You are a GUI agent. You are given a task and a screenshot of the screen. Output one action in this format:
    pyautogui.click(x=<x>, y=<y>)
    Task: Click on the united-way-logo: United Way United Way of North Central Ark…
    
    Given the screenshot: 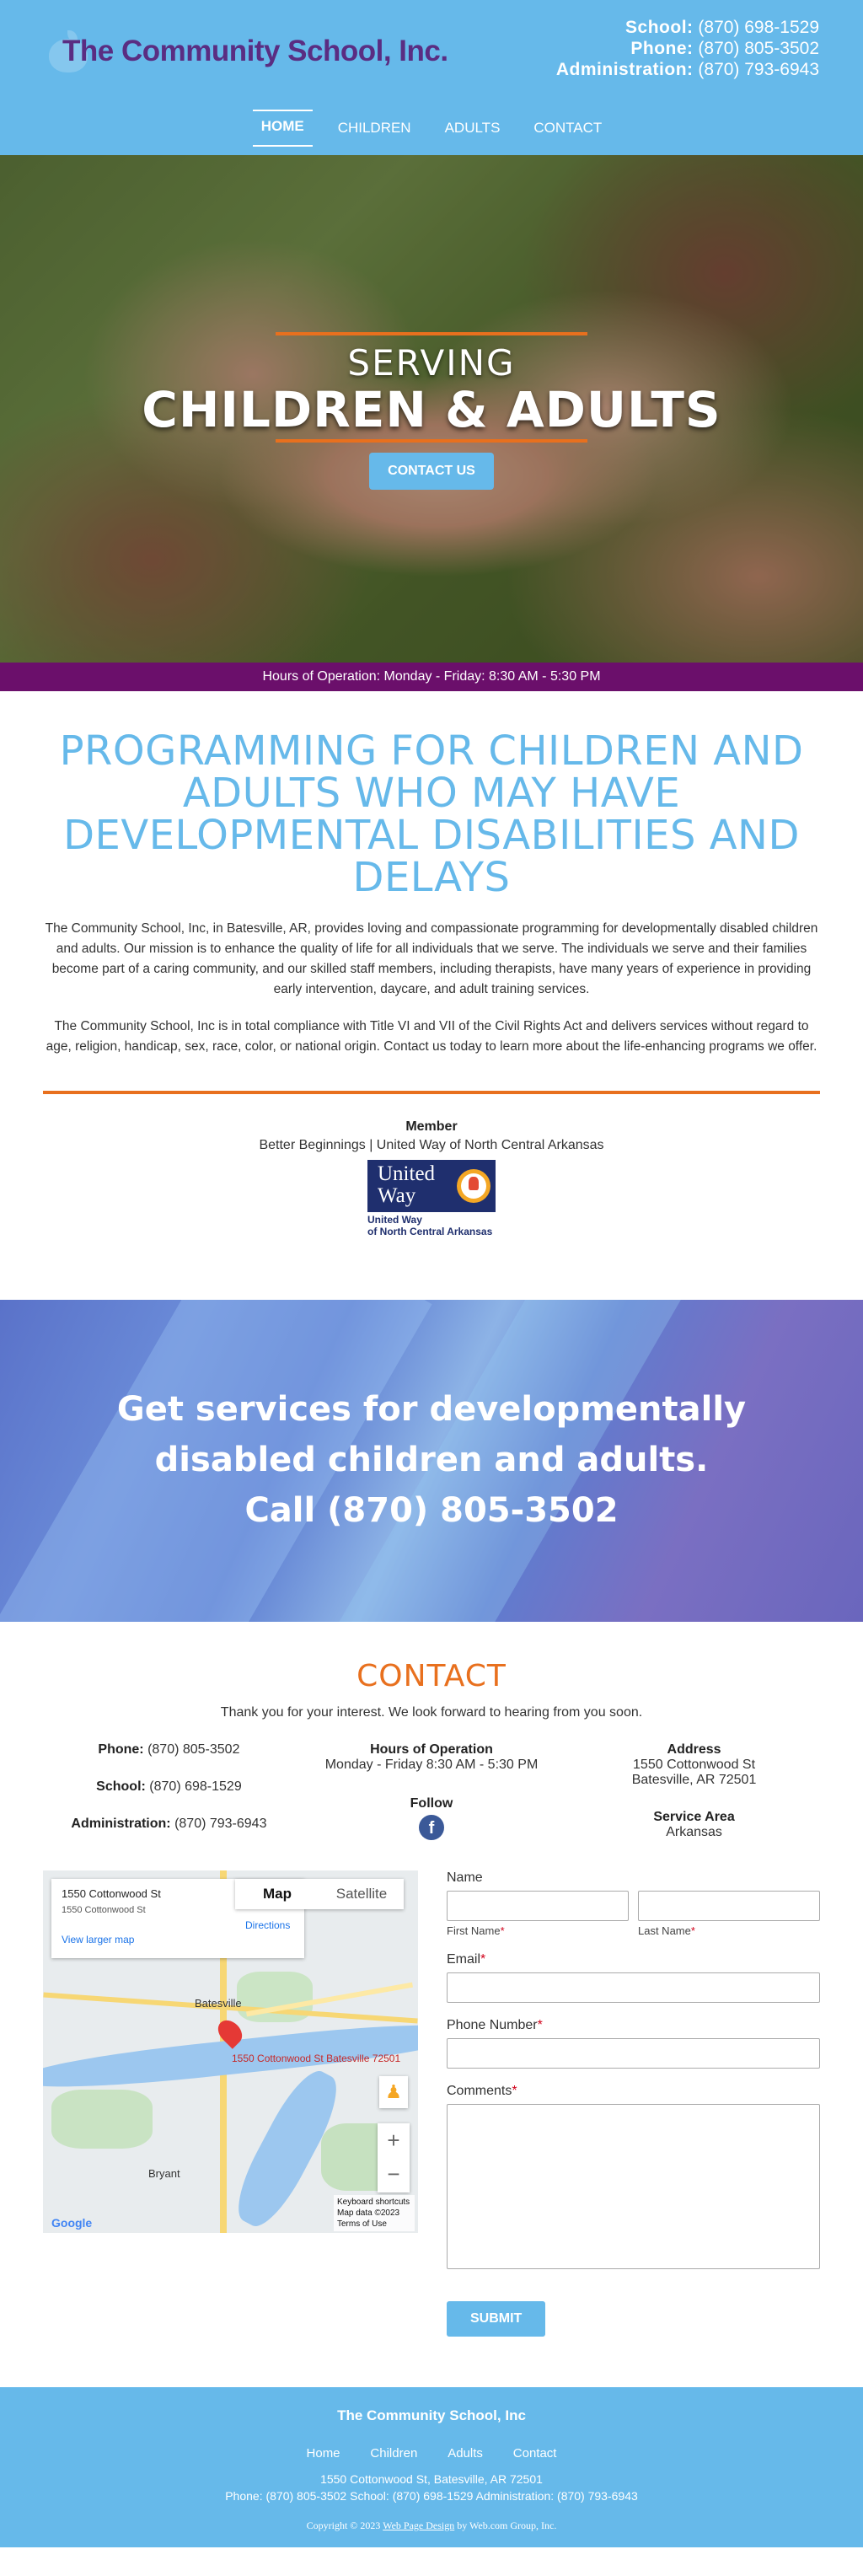 What is the action you would take?
    pyautogui.click(x=431, y=1200)
    